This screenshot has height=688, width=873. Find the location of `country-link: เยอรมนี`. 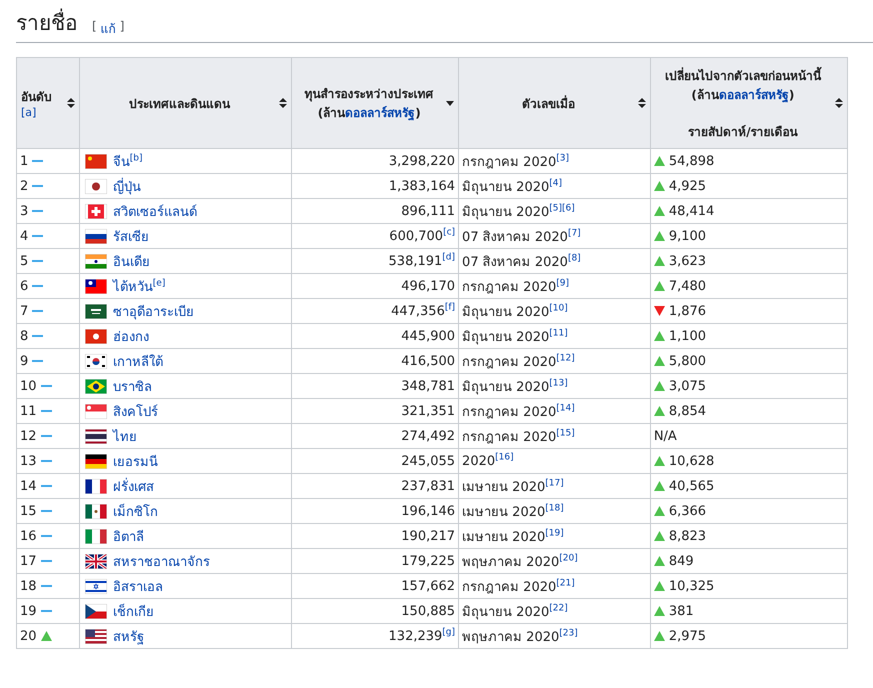

country-link: เยอรมนี is located at coordinates (135, 461).